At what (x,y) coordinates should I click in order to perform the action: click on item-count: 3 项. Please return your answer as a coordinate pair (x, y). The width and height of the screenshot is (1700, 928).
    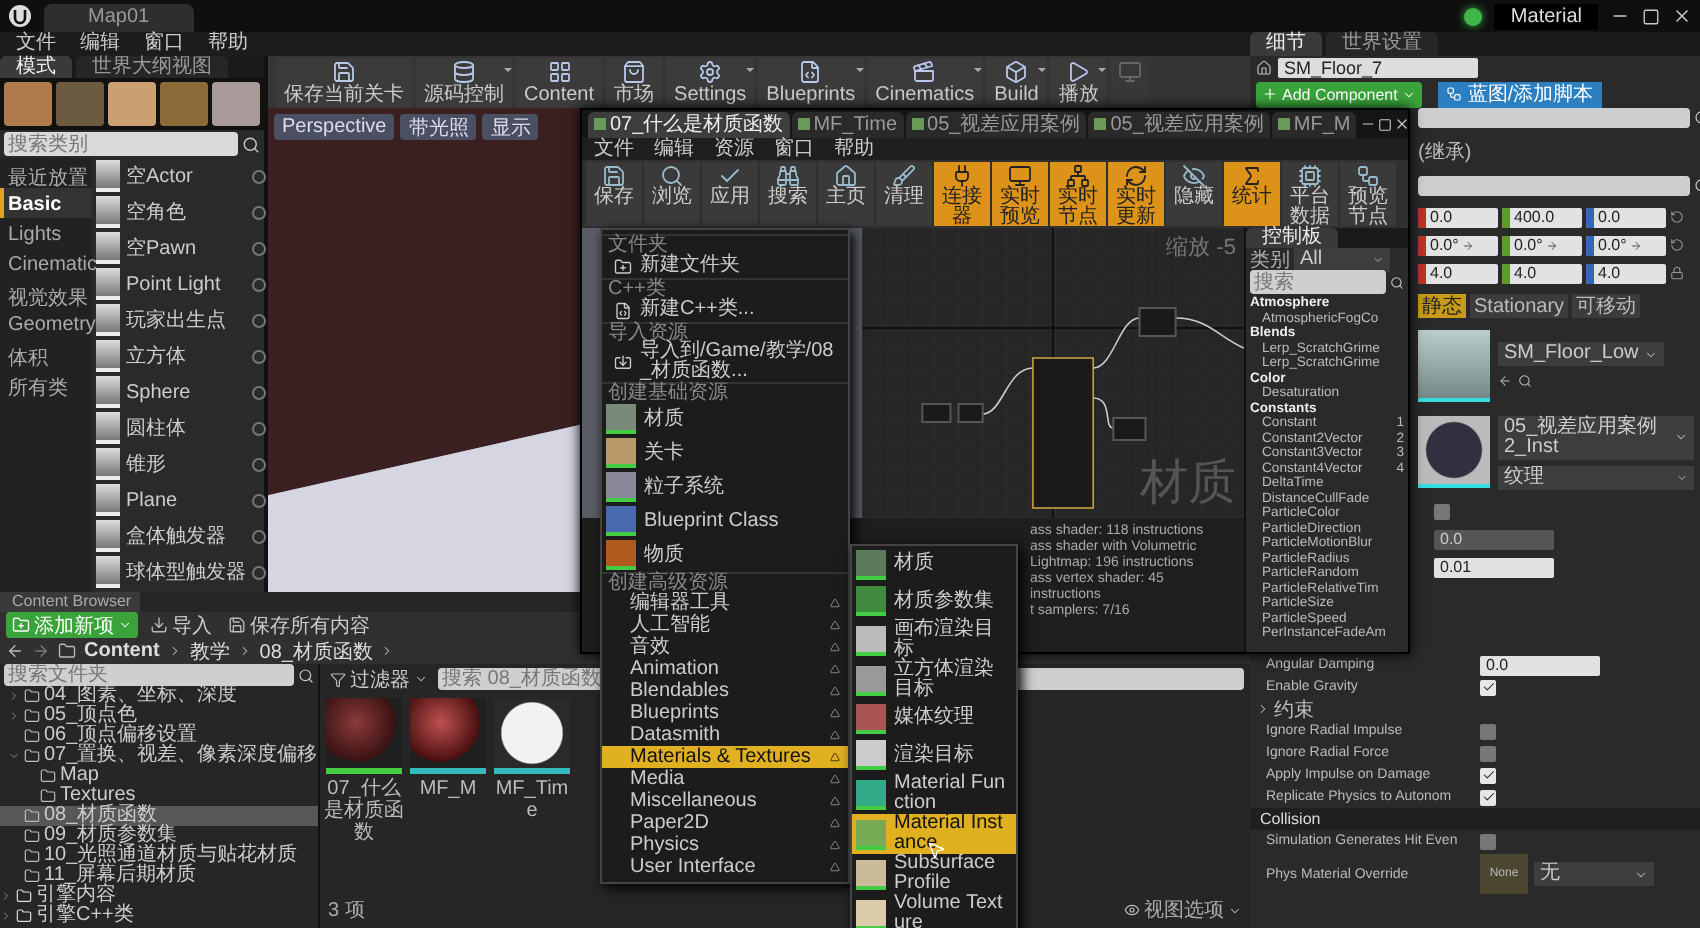
    Looking at the image, I should click on (346, 911).